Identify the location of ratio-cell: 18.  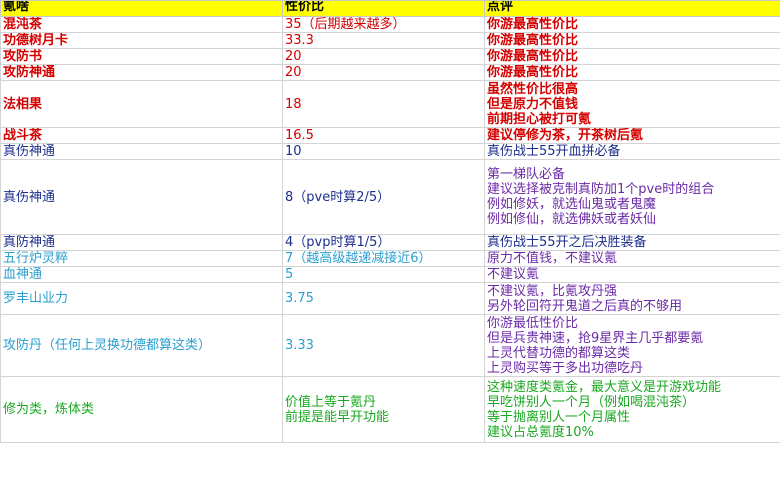
(383, 104).